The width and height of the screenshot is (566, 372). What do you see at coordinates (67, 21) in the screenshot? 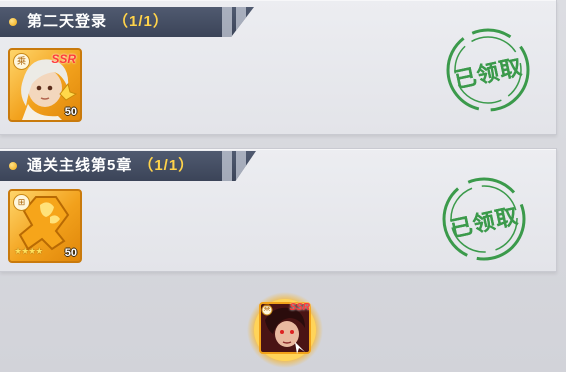
I see `task-title-text: 第二天登录` at bounding box center [67, 21].